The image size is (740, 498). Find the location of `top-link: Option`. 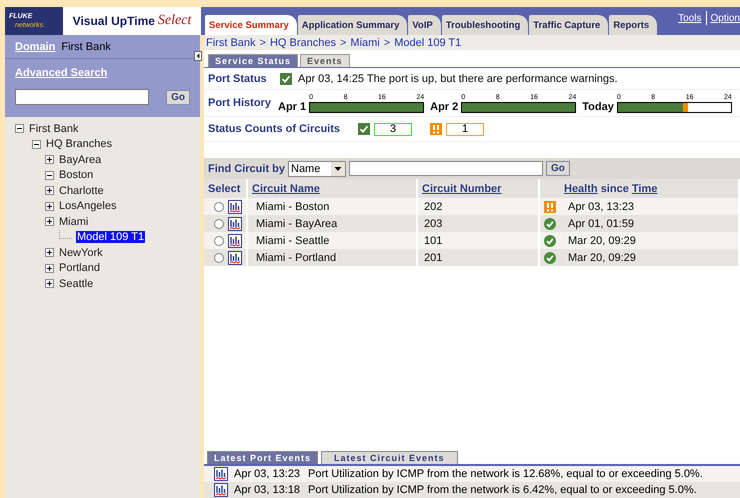

top-link: Option is located at coordinates (725, 18).